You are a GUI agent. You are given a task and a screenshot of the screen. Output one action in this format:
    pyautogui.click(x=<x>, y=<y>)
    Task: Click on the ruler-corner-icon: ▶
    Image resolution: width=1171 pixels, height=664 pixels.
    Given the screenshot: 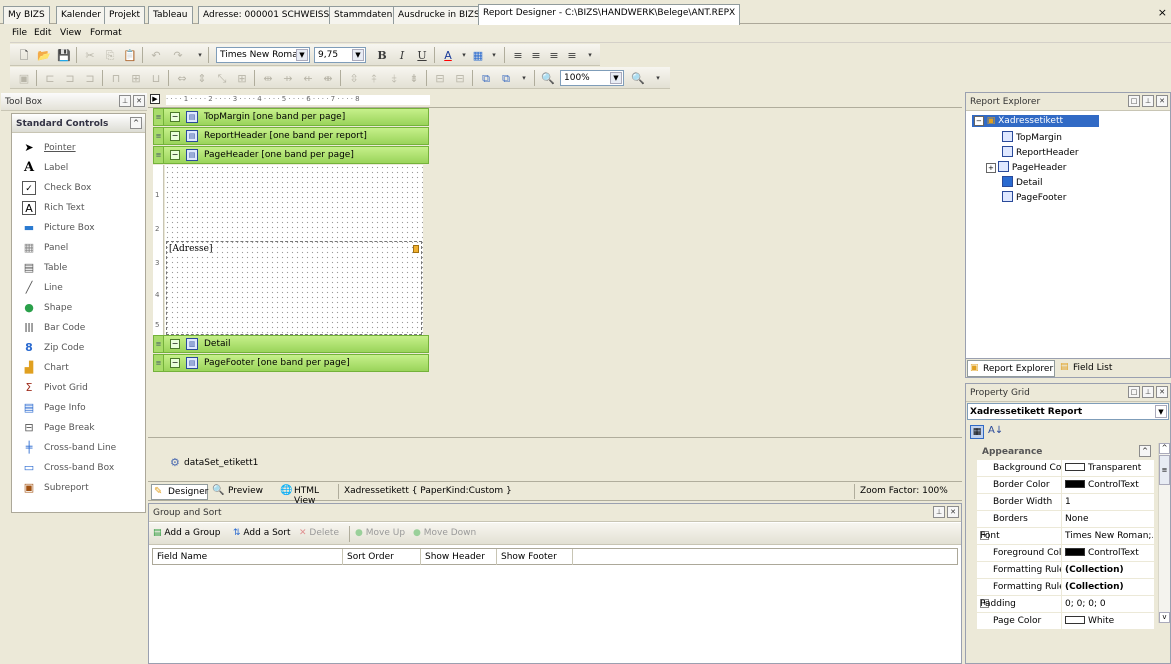 What is the action you would take?
    pyautogui.click(x=155, y=99)
    